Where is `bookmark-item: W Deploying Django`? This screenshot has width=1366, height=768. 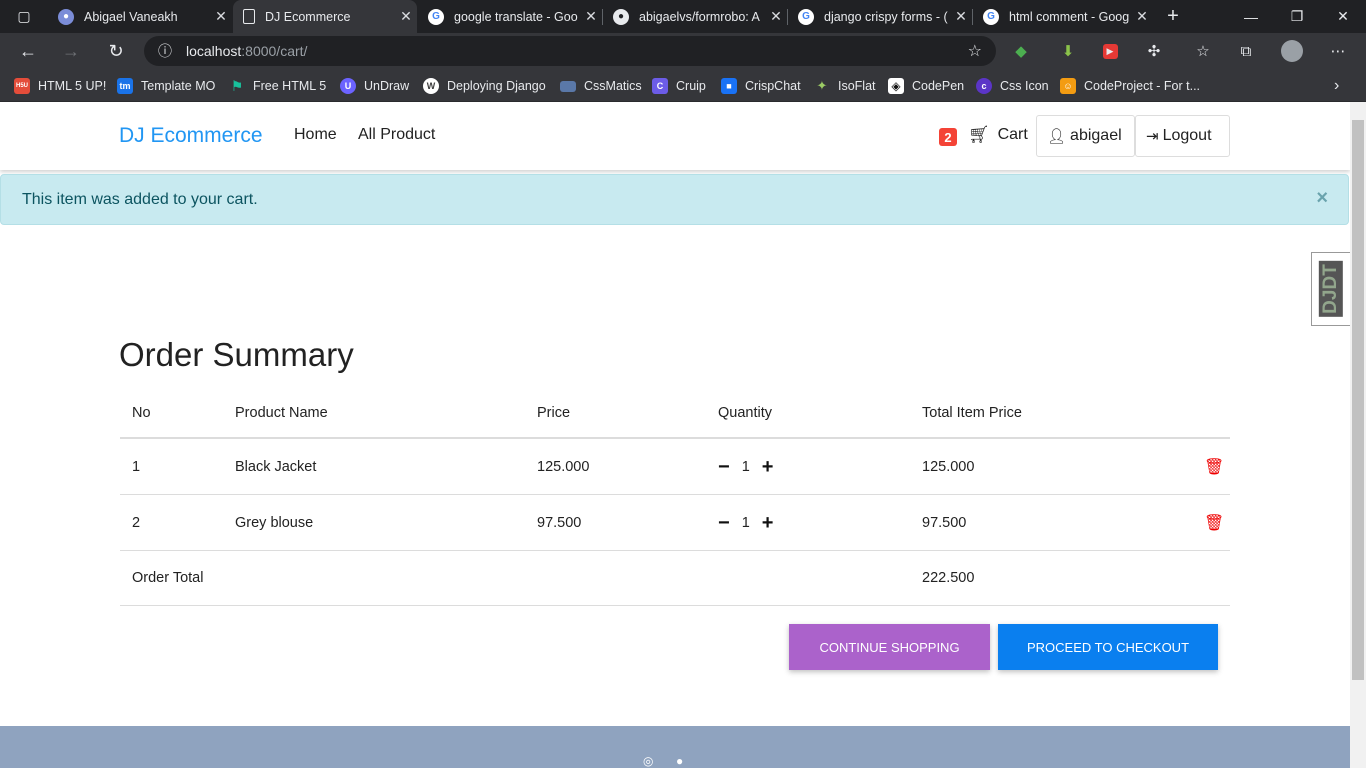 bookmark-item: W Deploying Django is located at coordinates (484, 86).